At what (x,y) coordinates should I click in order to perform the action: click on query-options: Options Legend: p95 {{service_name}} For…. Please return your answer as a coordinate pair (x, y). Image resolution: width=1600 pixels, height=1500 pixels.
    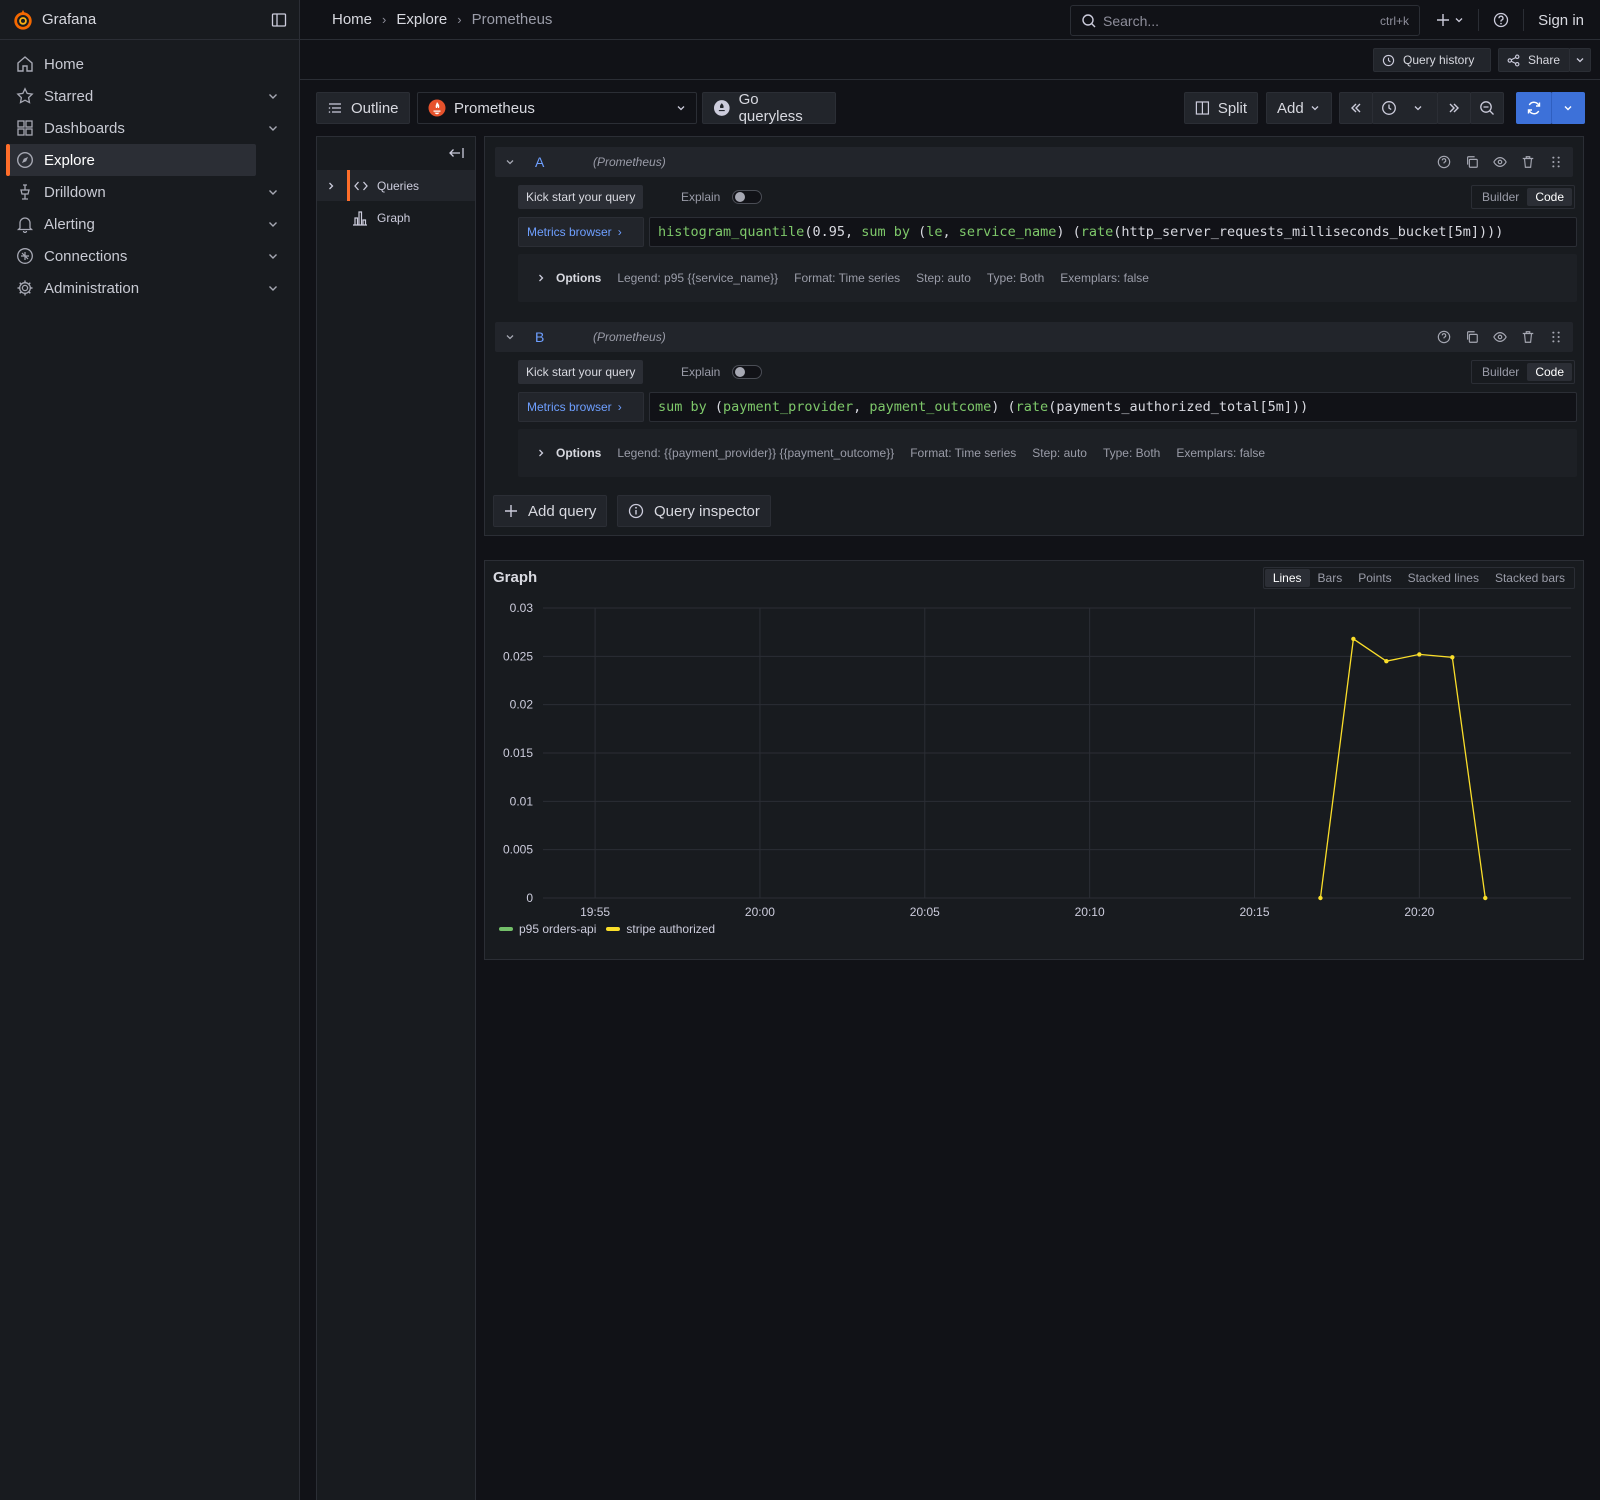
    Looking at the image, I should click on (1047, 278).